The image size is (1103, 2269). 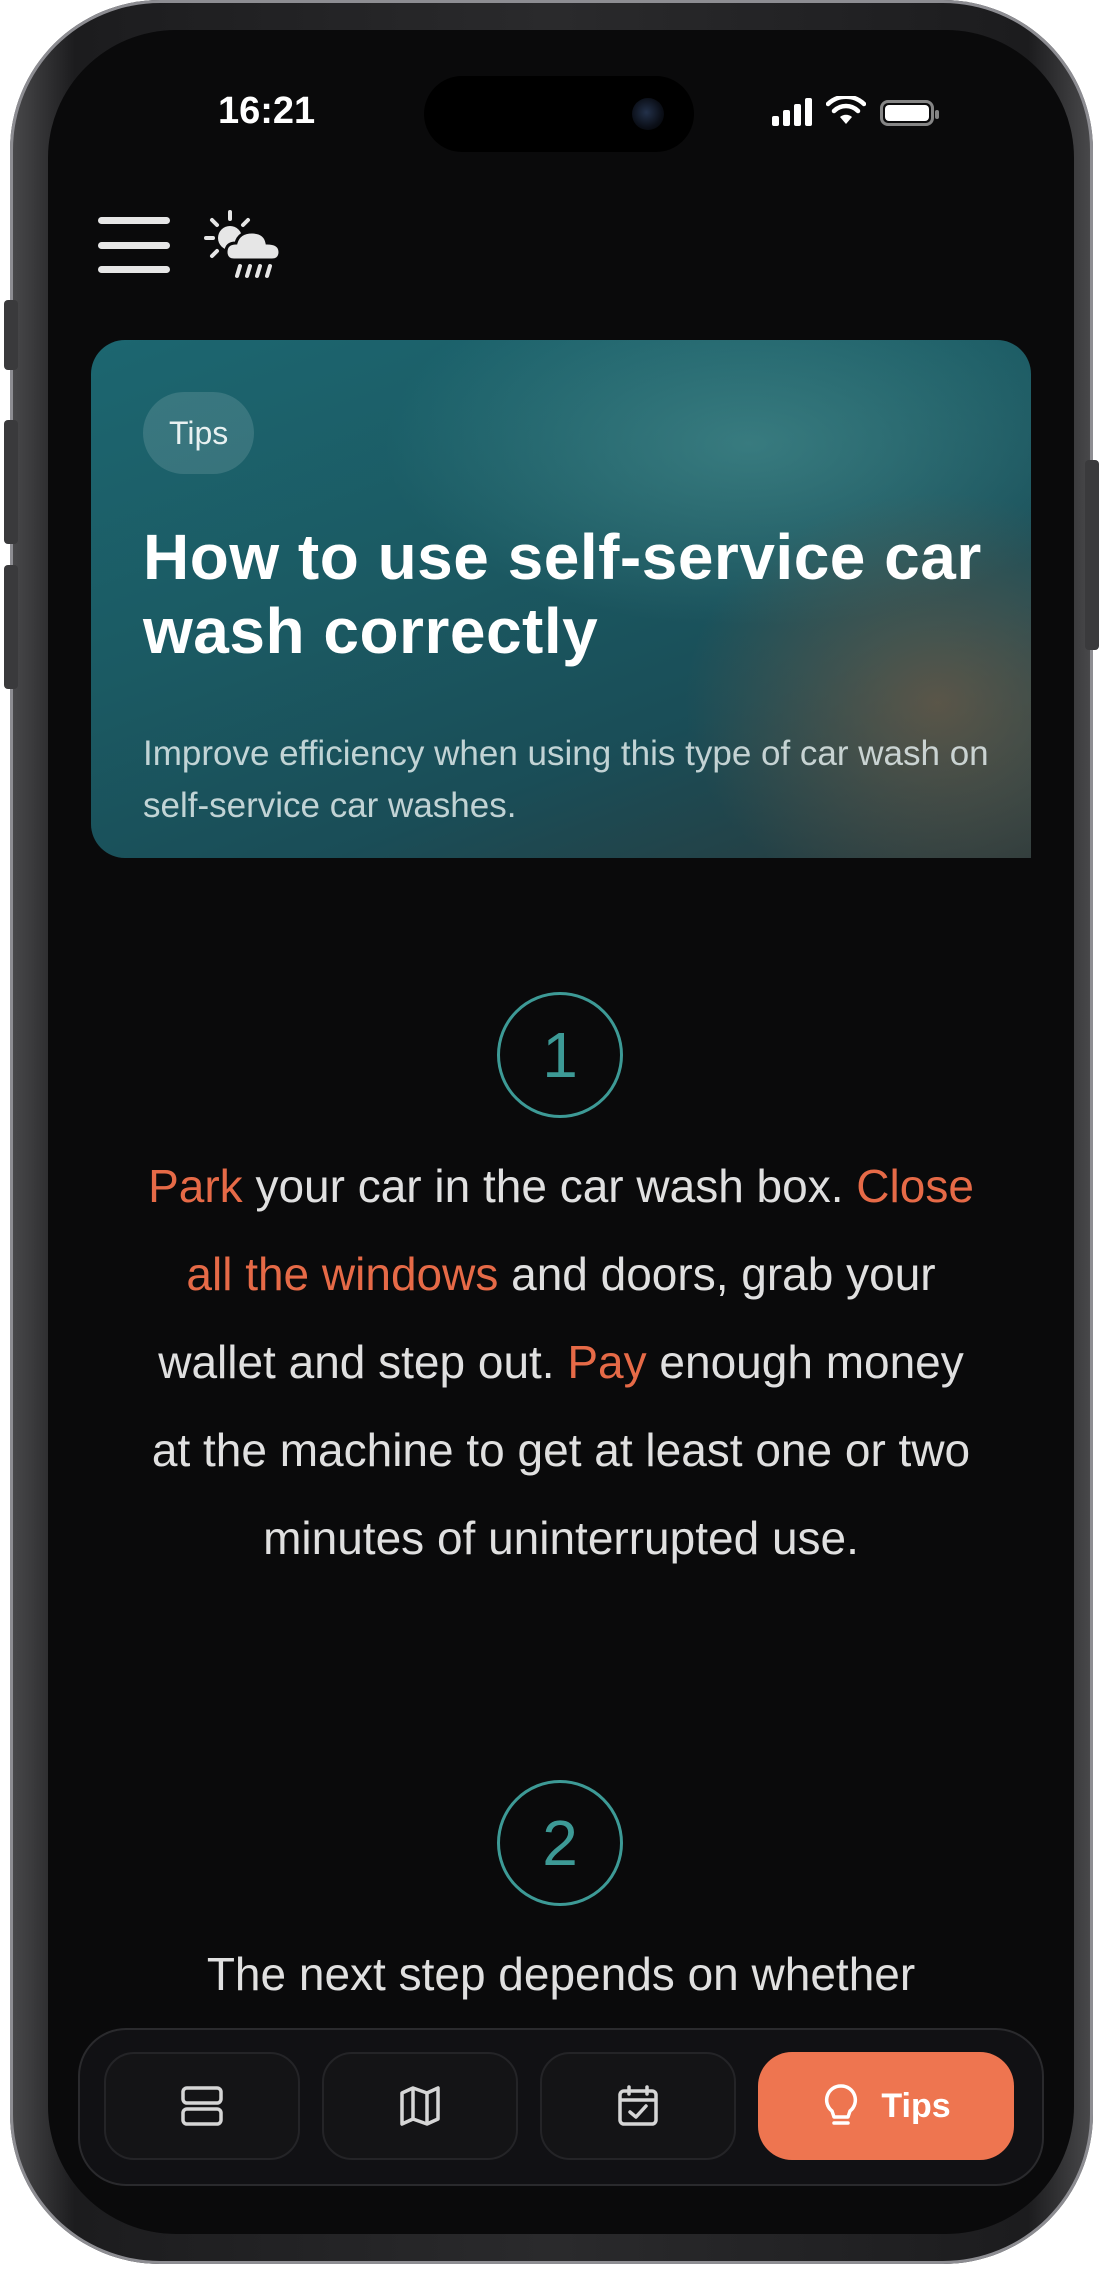 I want to click on highlight-pay: Pay, so click(x=607, y=1362).